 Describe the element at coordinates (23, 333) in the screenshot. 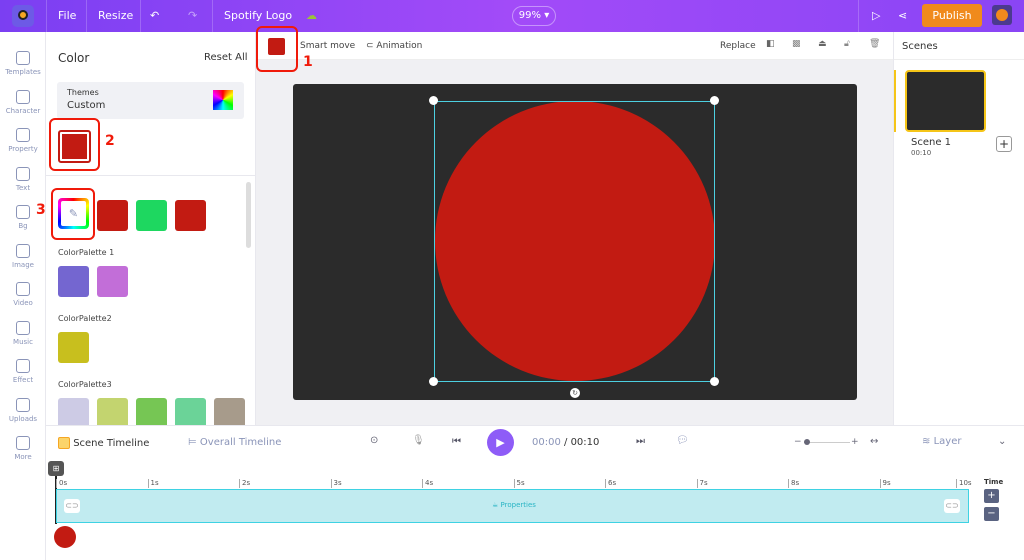

I see `nav-item-music: Music` at that location.